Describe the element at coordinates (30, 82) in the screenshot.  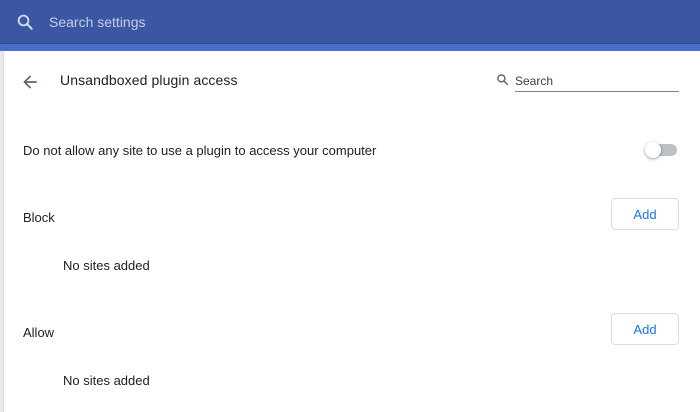
I see `arrow-left-icon` at that location.